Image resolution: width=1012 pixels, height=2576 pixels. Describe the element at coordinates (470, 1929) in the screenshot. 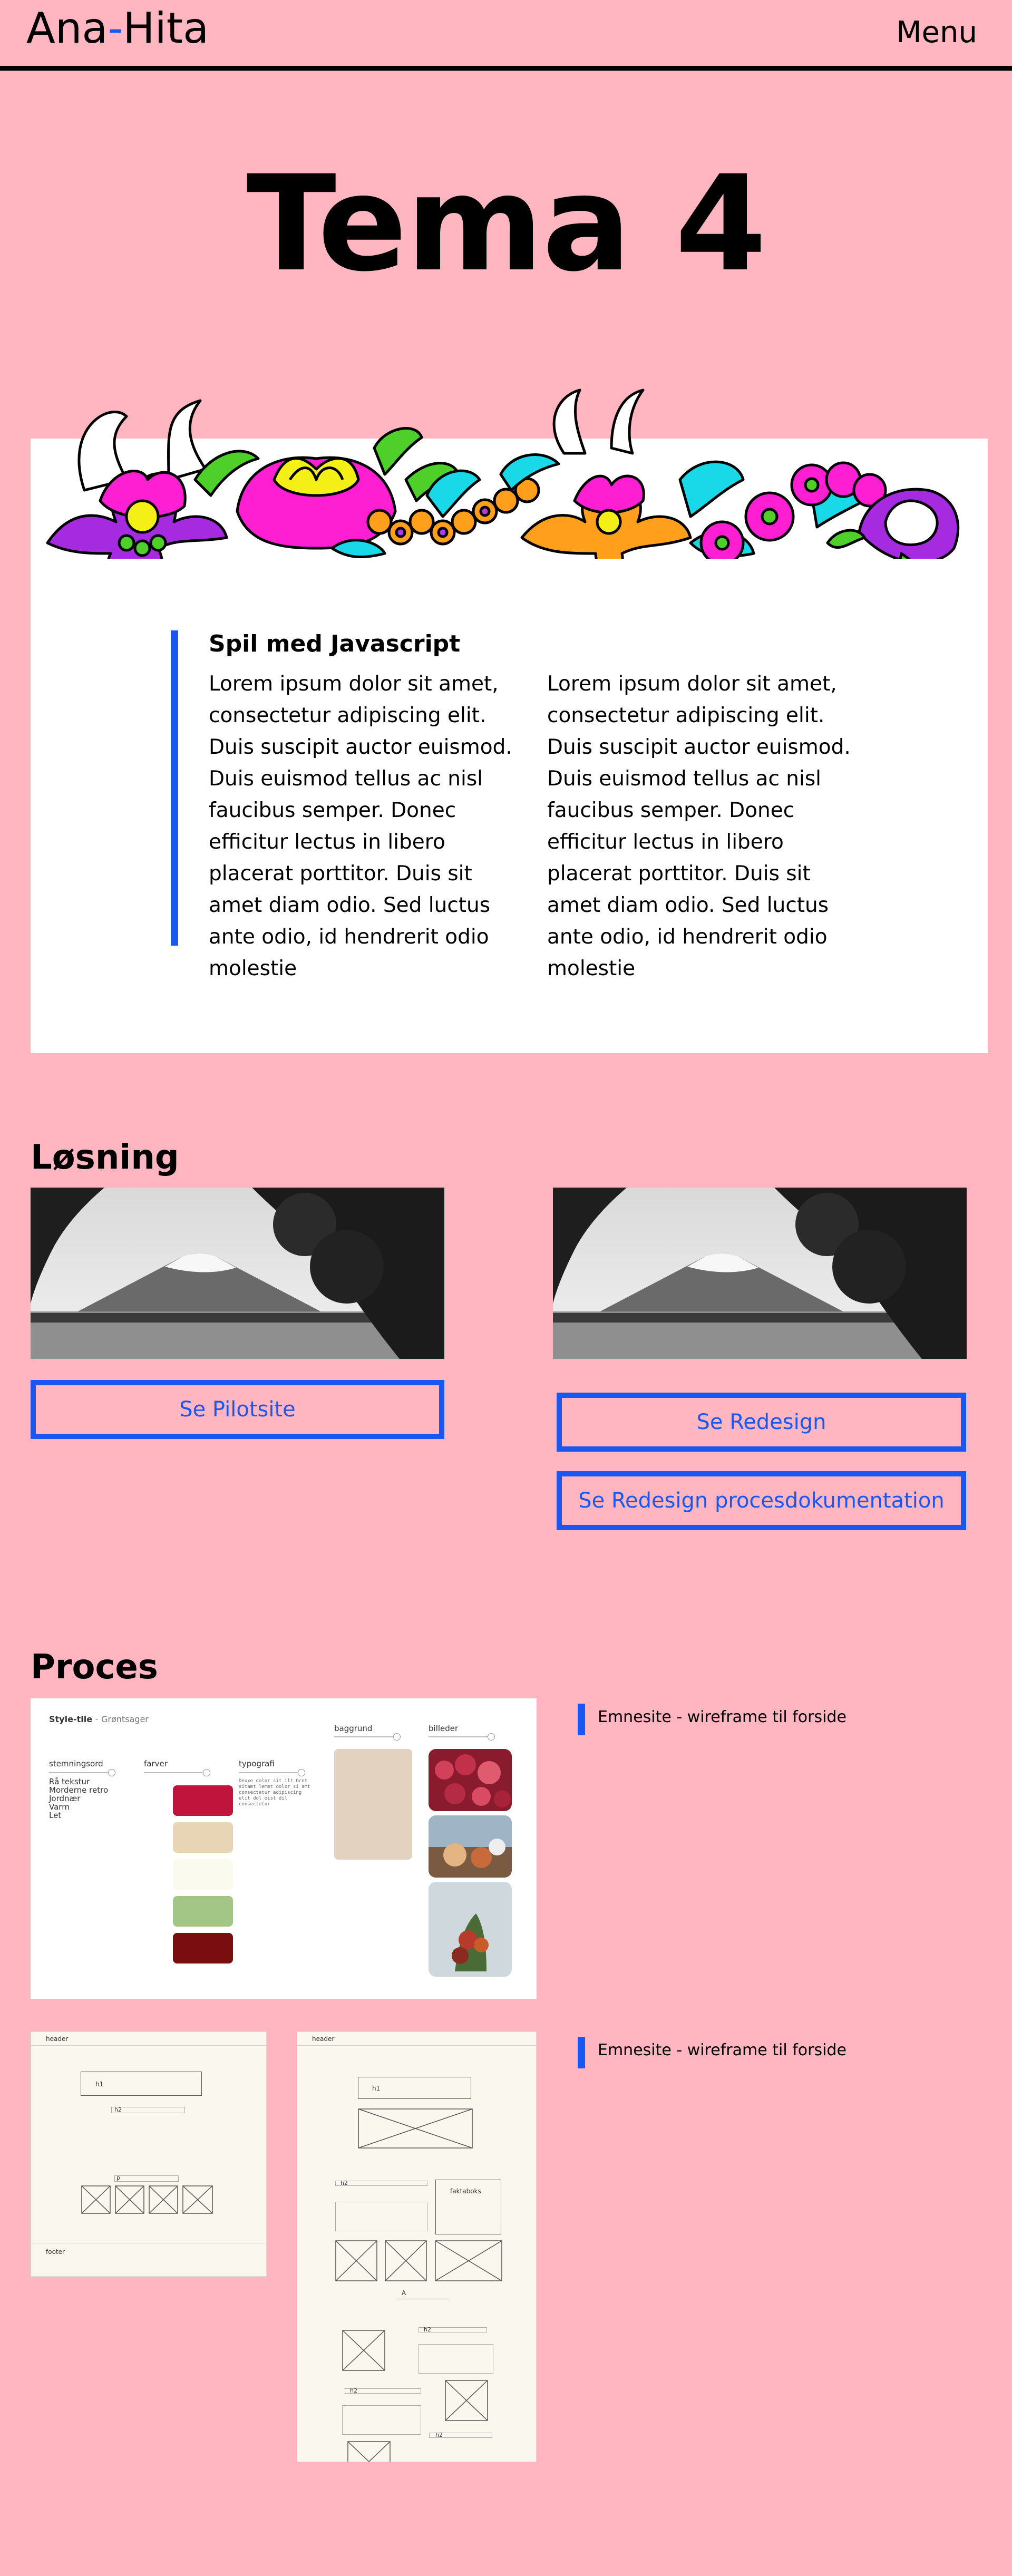

I see `image-thumb-vegetables` at that location.